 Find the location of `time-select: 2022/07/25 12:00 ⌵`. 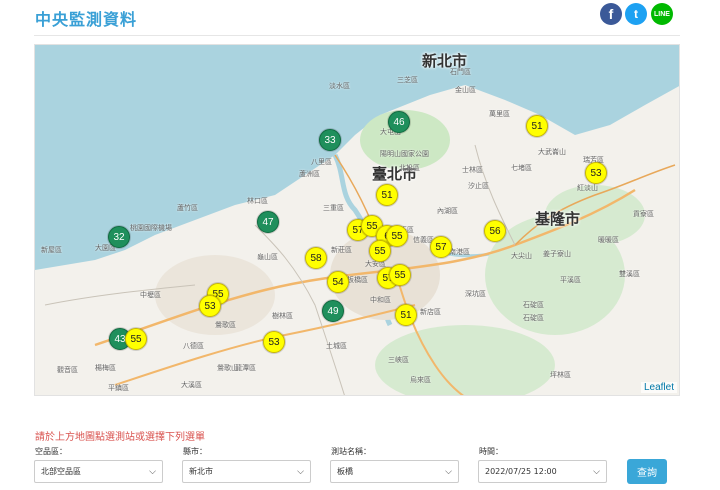

time-select: 2022/07/25 12:00 ⌵ is located at coordinates (542, 471).